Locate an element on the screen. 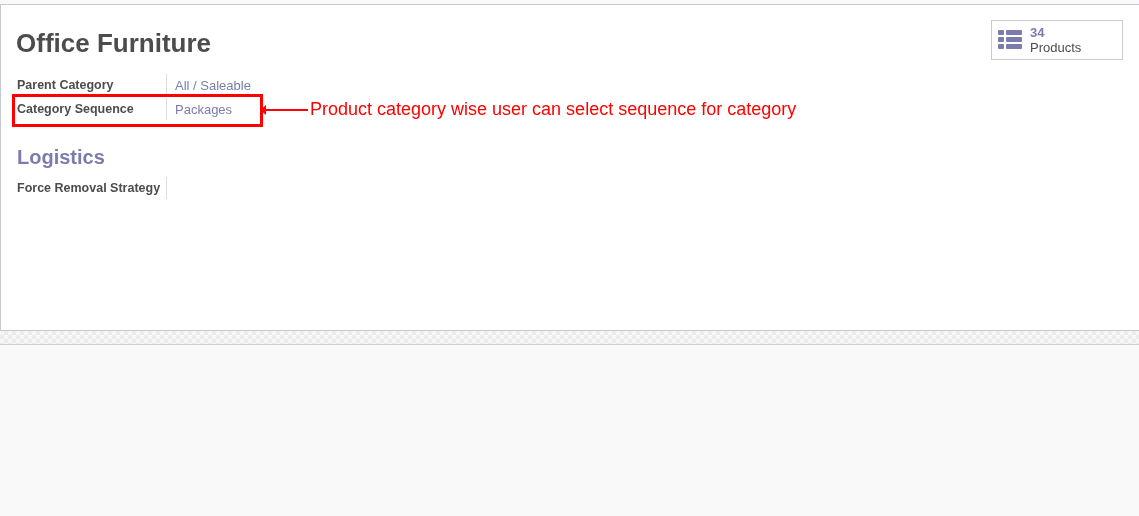 This screenshot has width=1139, height=516. field-label: Category Sequence is located at coordinates (92, 109).